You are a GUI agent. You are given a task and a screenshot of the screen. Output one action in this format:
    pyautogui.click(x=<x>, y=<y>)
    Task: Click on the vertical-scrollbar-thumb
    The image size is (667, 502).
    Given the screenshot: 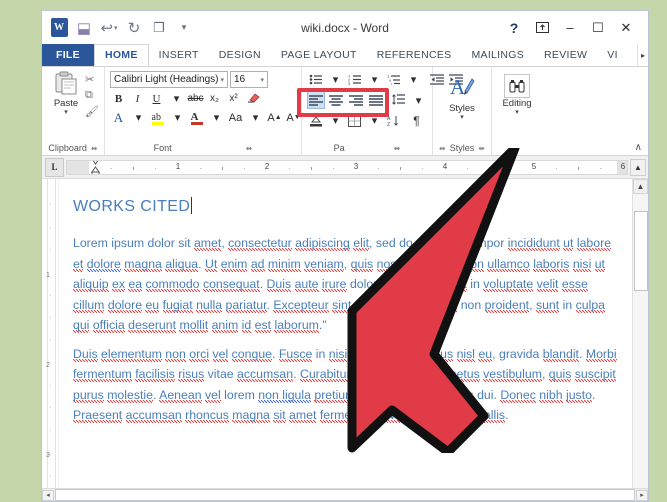 What is the action you would take?
    pyautogui.click(x=641, y=251)
    